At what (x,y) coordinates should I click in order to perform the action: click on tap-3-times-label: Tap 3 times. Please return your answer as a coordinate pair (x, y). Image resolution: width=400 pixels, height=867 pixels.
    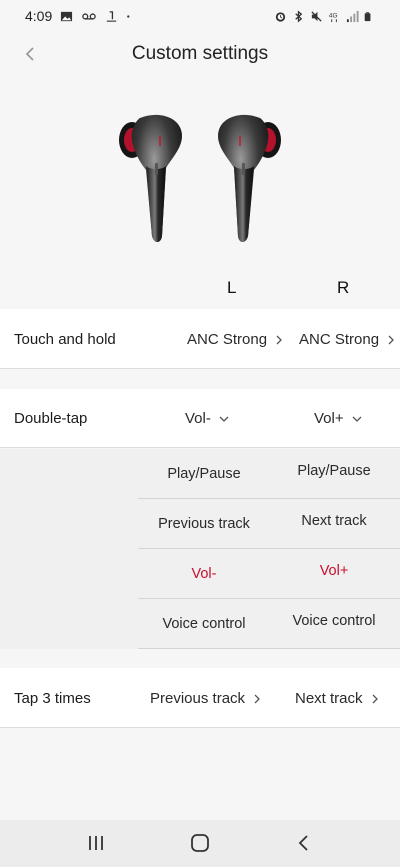
    Looking at the image, I should click on (52, 698).